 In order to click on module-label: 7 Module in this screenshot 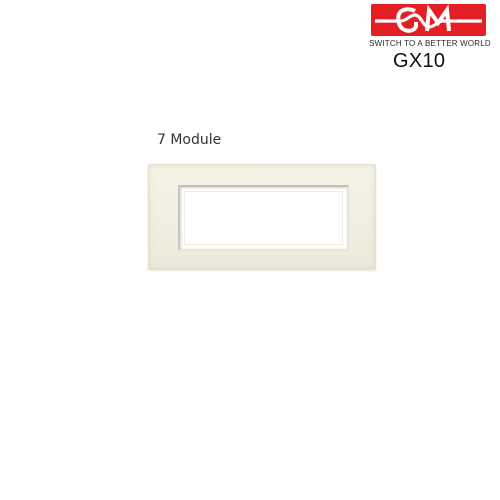, I will do `click(189, 140)`.